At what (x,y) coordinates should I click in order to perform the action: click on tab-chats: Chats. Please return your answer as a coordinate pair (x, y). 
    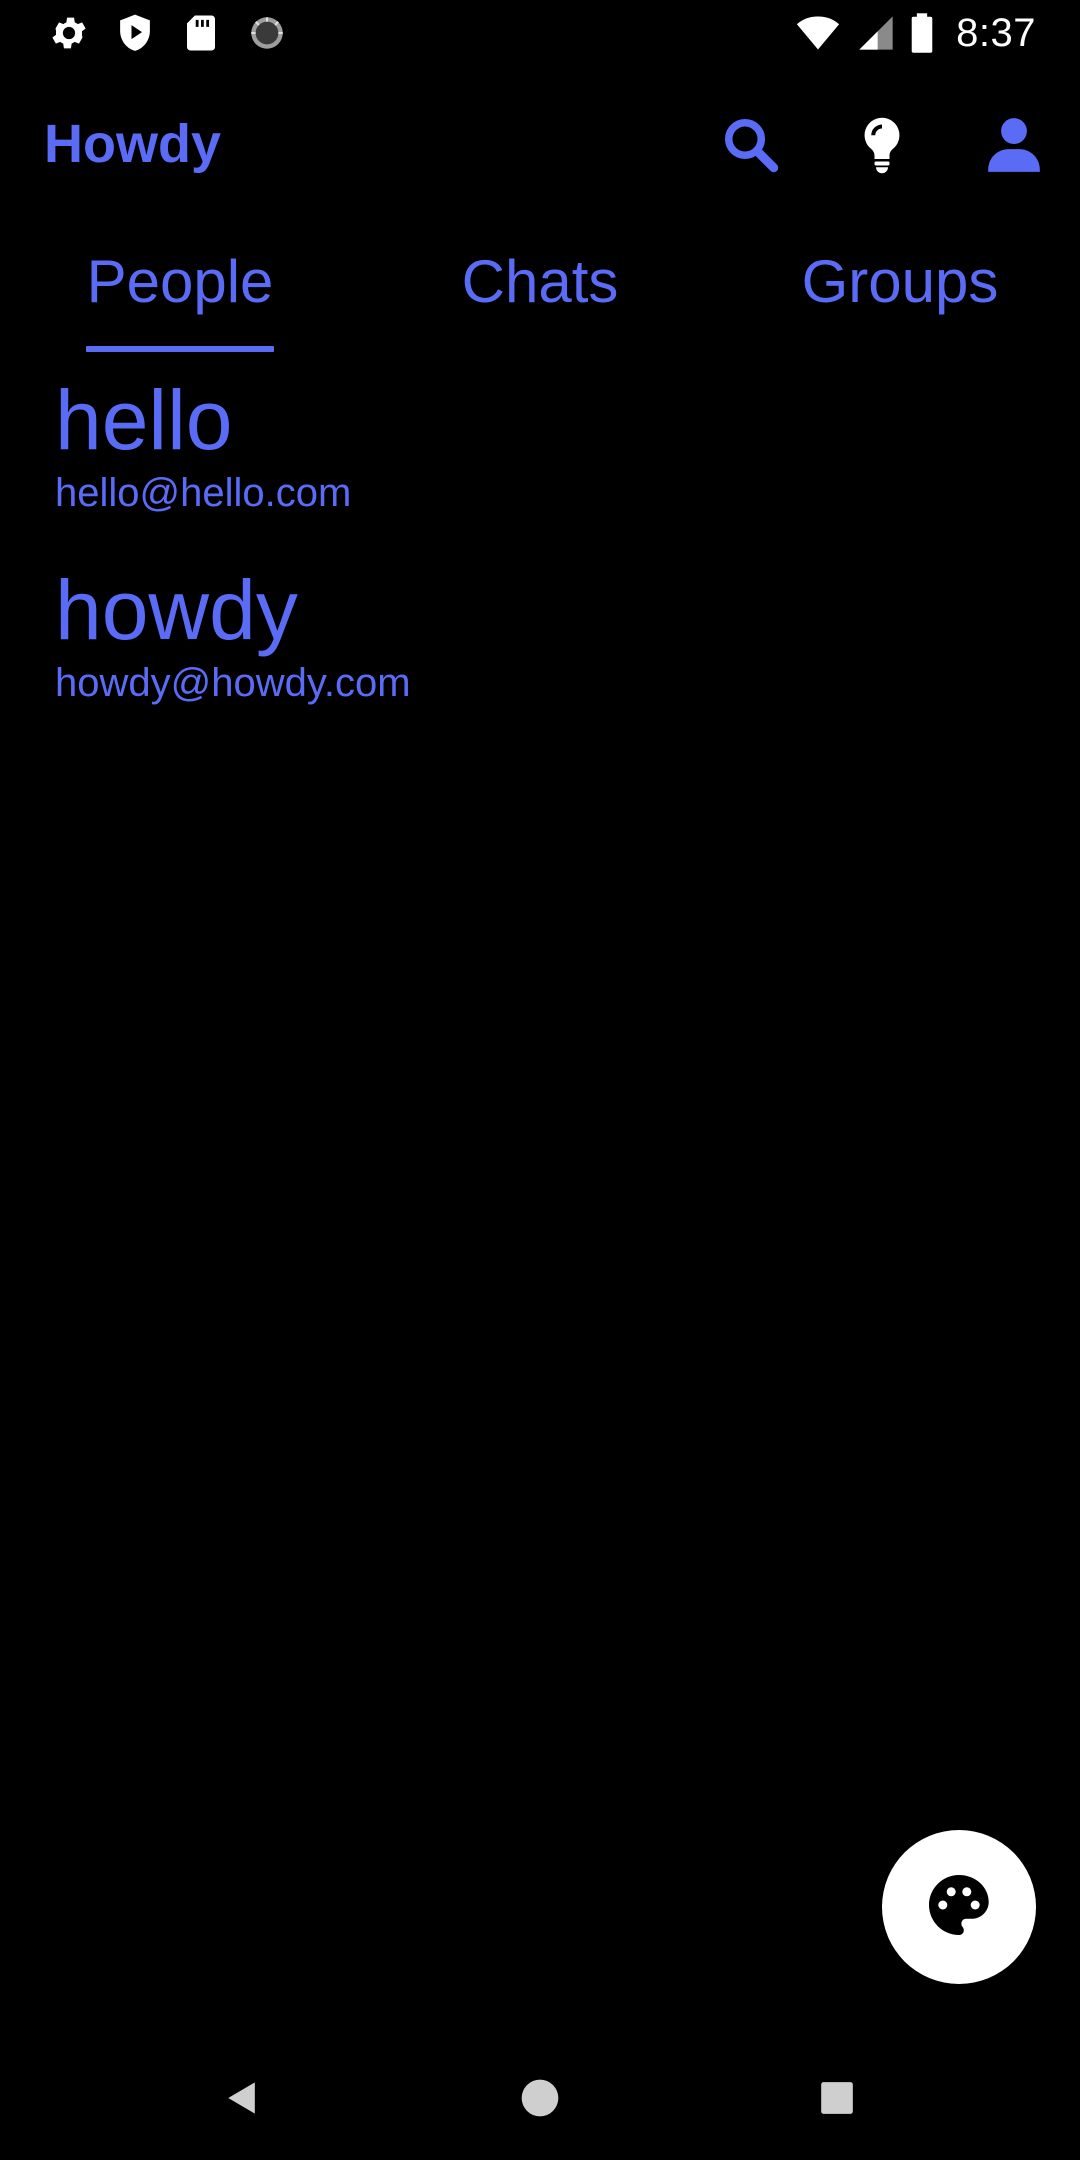
    Looking at the image, I should click on (540, 289).